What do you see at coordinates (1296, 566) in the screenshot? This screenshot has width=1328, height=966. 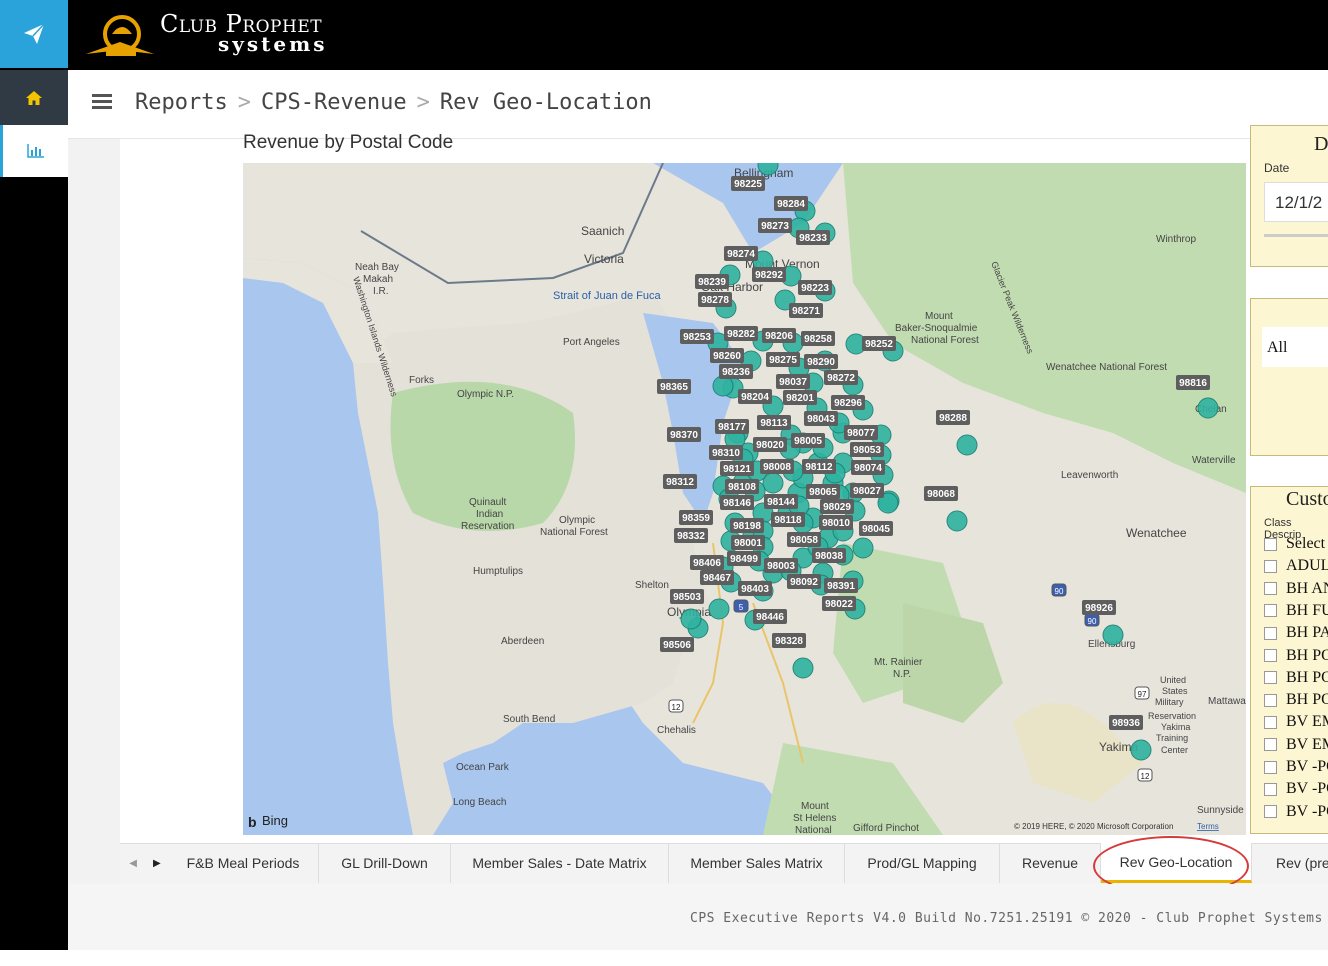 I see `customer-option: ADUL` at bounding box center [1296, 566].